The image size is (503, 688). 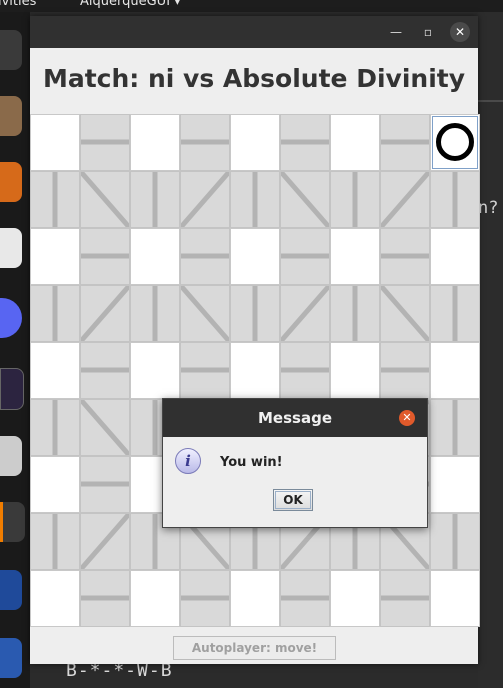 What do you see at coordinates (11, 318) in the screenshot?
I see `discord-icon` at bounding box center [11, 318].